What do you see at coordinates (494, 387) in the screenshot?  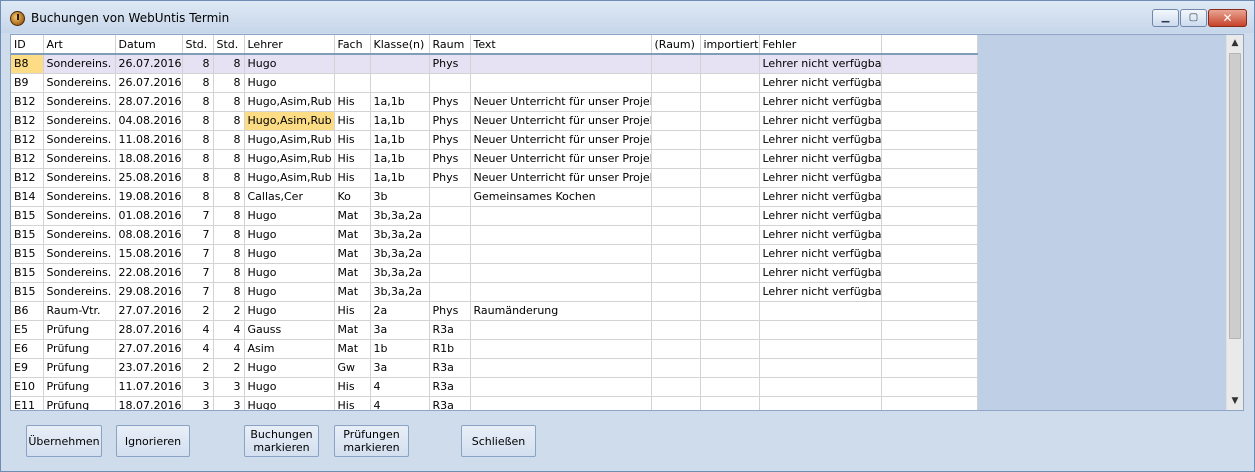 I see `table-row: E10 Prüfung 11.07.2016 3 3 Hugo His 4 R3a` at bounding box center [494, 387].